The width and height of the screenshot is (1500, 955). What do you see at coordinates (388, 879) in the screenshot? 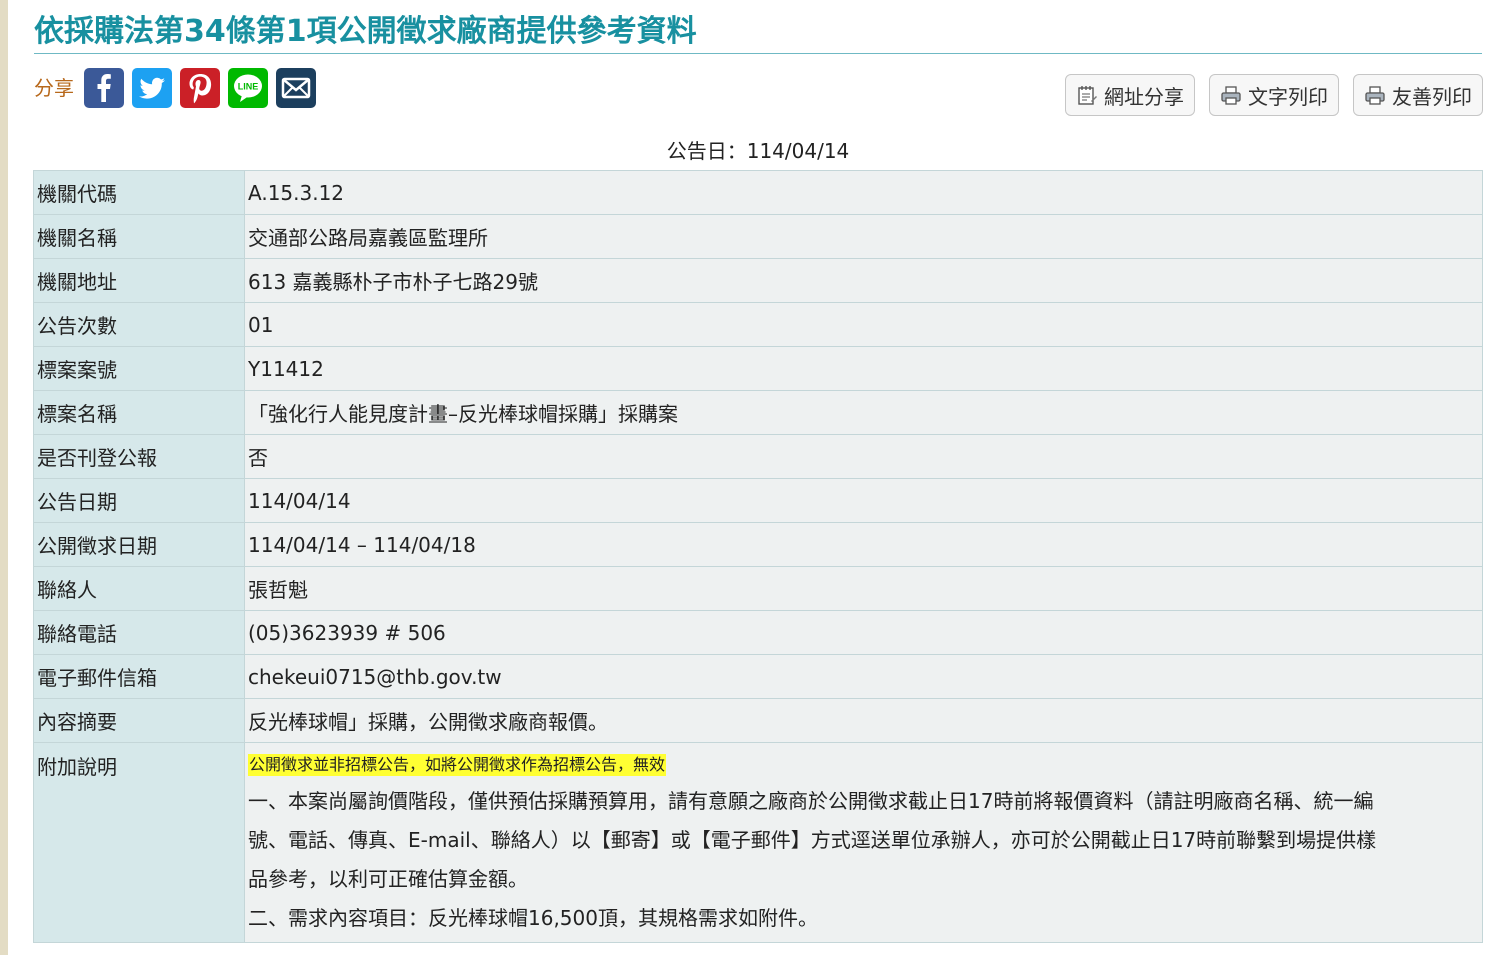
I see `note-line: 品參考，以利可正確估算金額。` at bounding box center [388, 879].